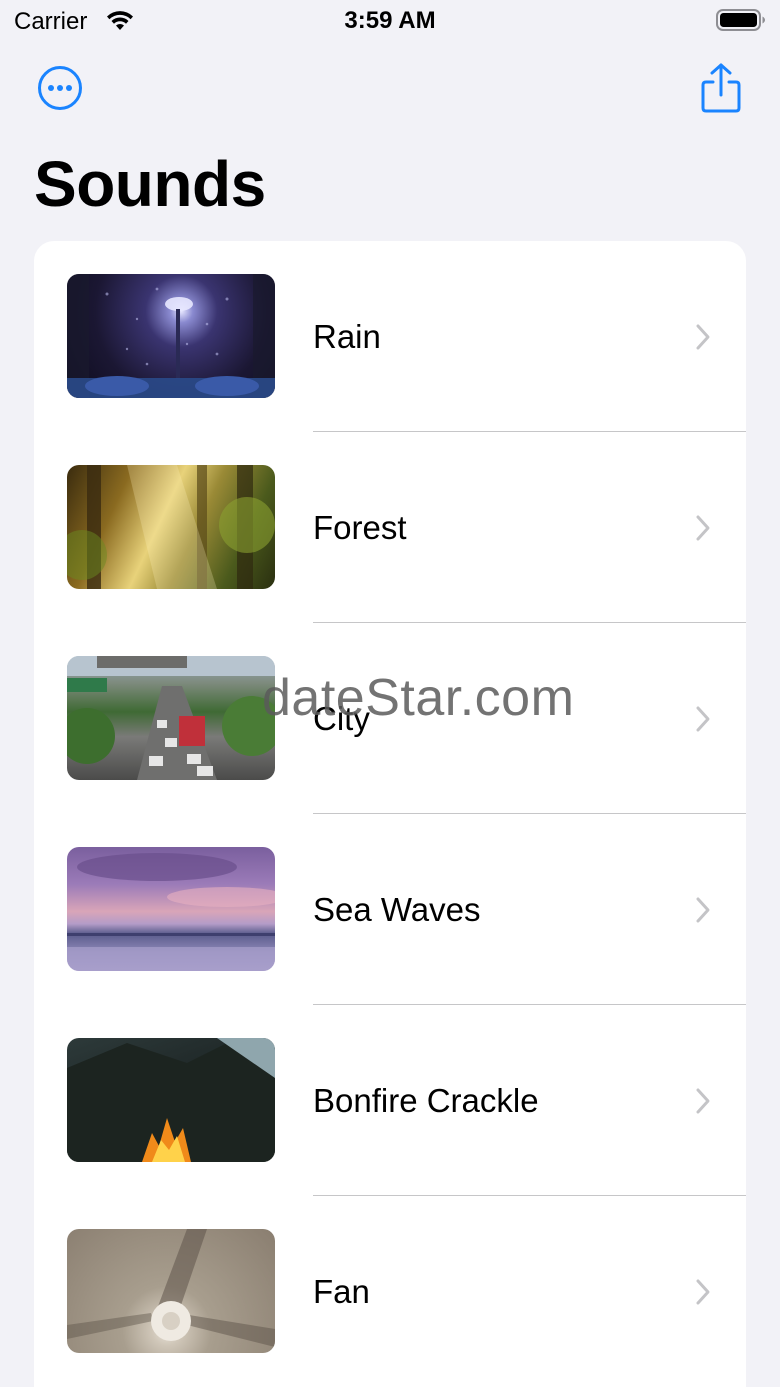 Image resolution: width=780 pixels, height=1387 pixels. What do you see at coordinates (390, 718) in the screenshot?
I see `list-item-city: City` at bounding box center [390, 718].